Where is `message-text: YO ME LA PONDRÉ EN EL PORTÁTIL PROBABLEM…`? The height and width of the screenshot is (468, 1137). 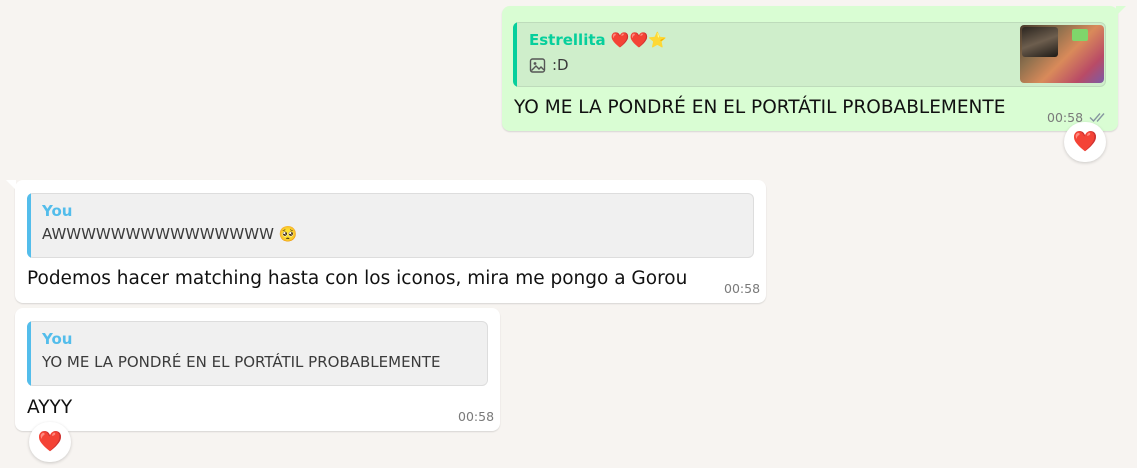 message-text: YO ME LA PONDRÉ EN EL PORTÁTIL PROBABLEM… is located at coordinates (760, 107).